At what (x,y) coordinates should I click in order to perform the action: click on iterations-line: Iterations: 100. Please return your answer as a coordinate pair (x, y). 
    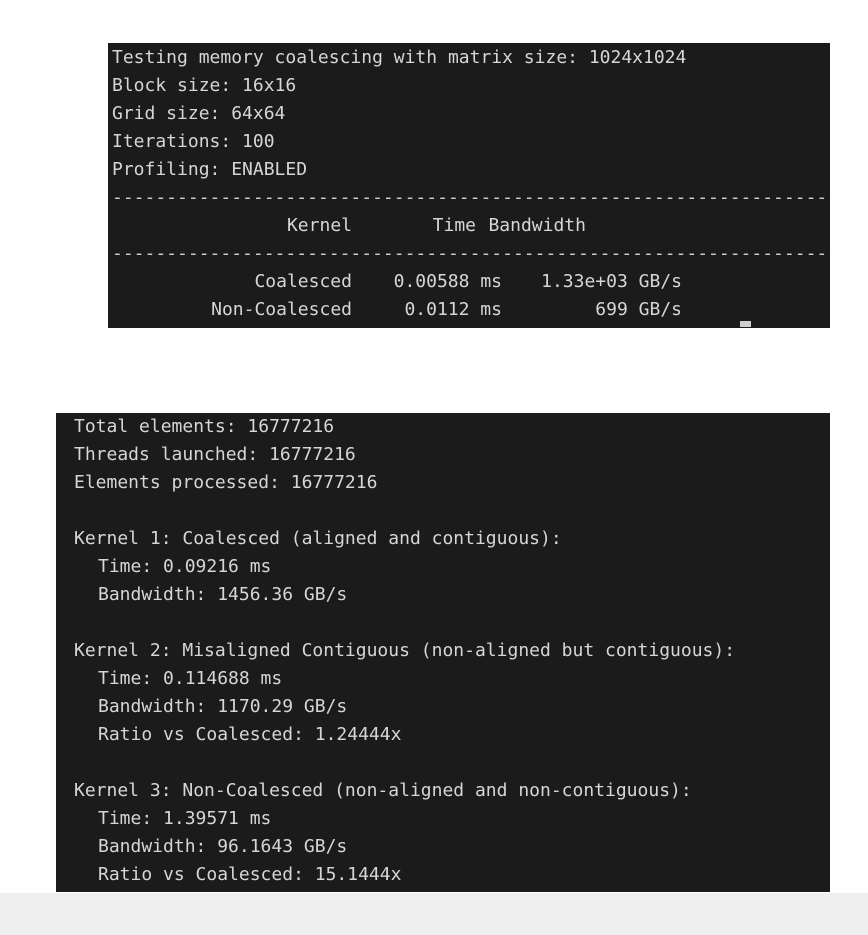
    Looking at the image, I should click on (193, 141).